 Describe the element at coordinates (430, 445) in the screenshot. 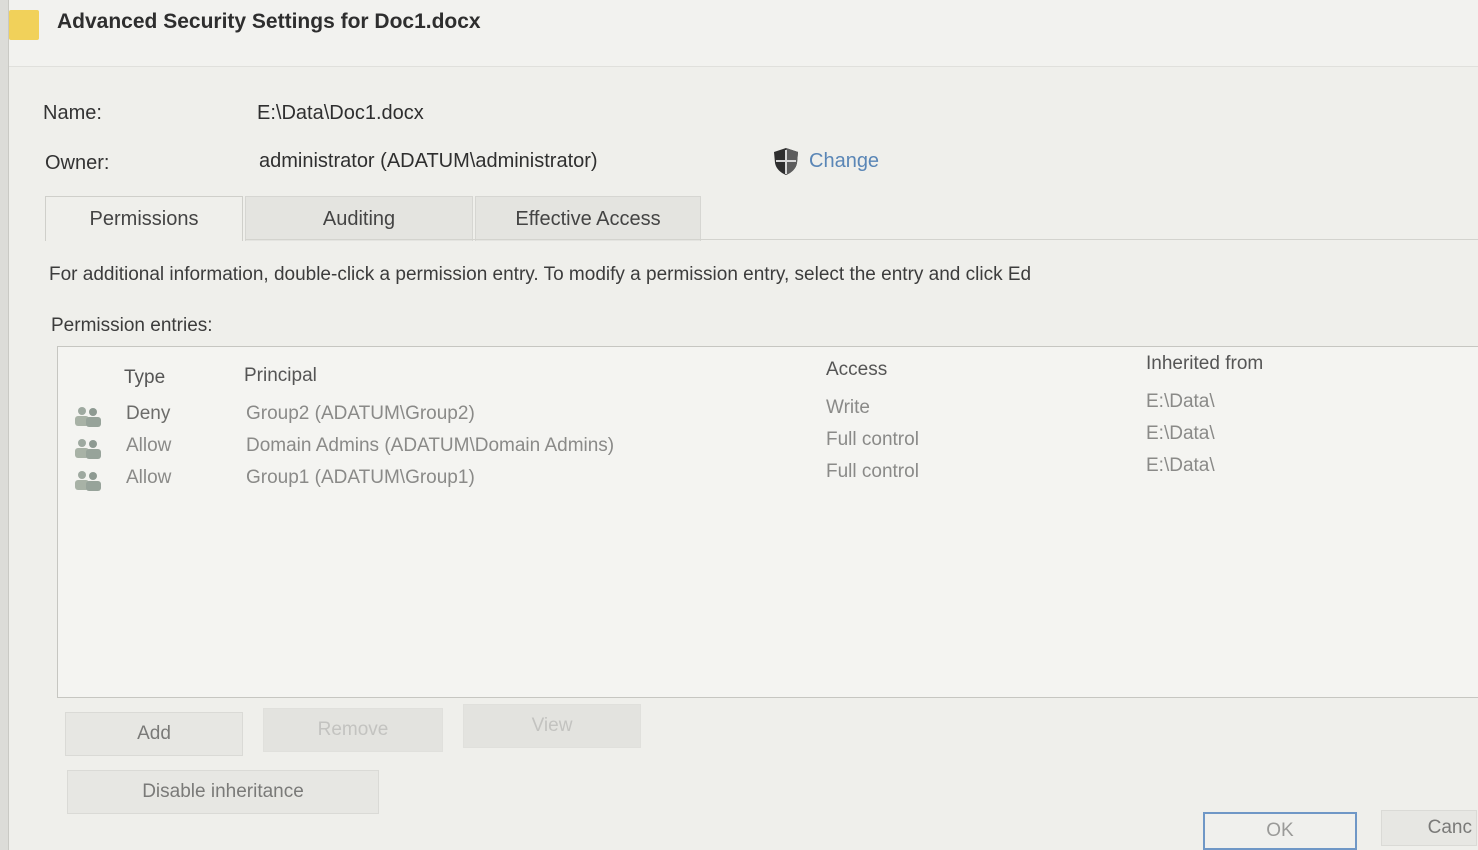

I see `entry-principal: Domain Admins (ADATUM\Domain Admins)` at that location.